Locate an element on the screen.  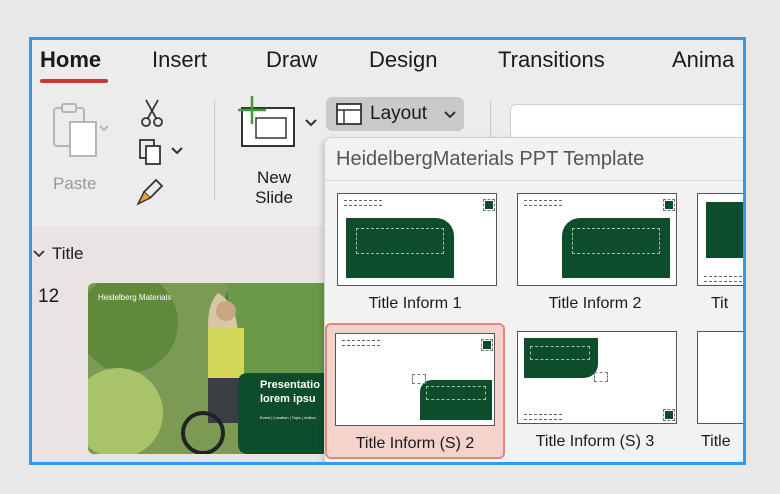
layout-option-label: Title Inform (S) 3 is located at coordinates (595, 441).